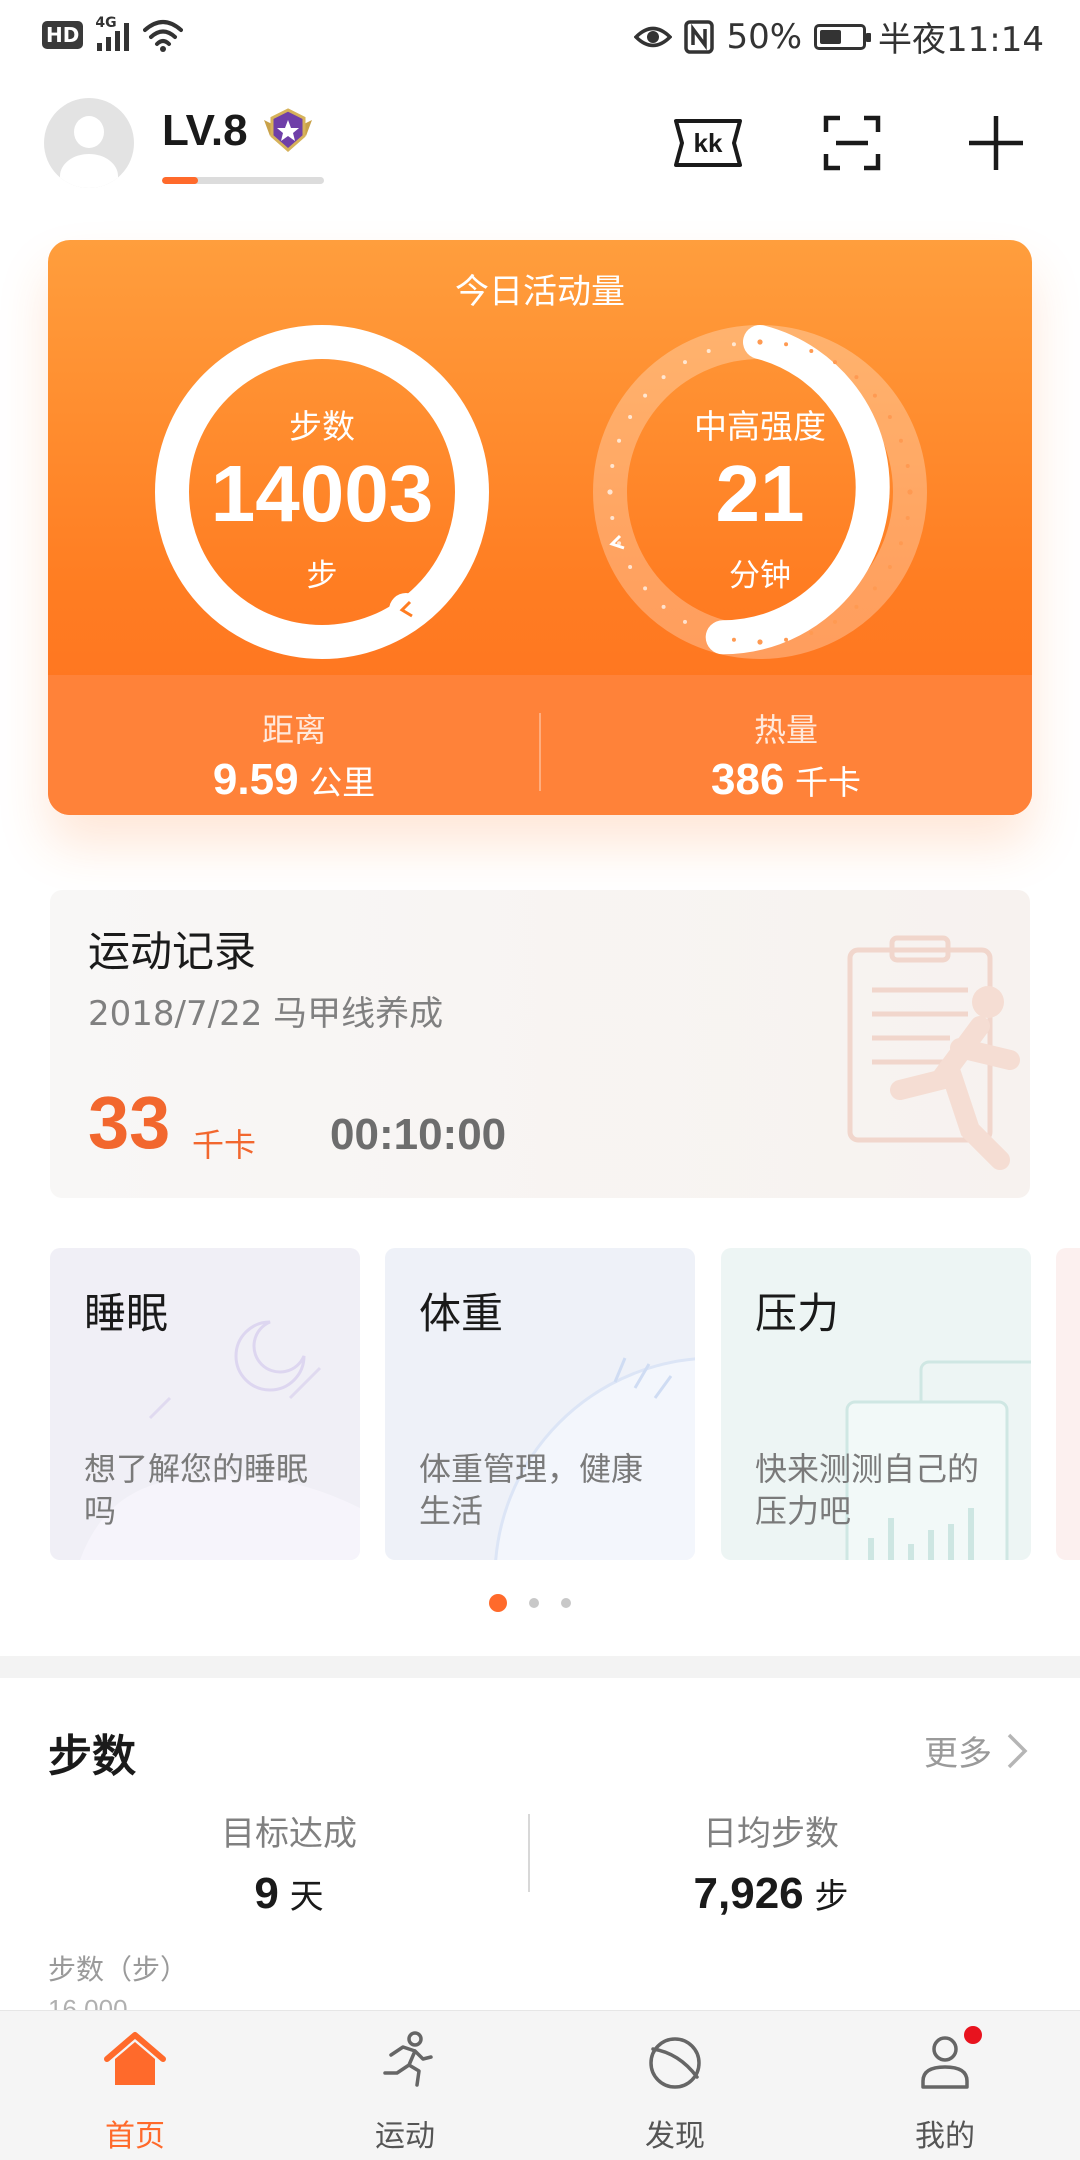  Describe the element at coordinates (531, 1490) in the screenshot. I see `weight-card-desc: 体重管理，健康生活` at that location.